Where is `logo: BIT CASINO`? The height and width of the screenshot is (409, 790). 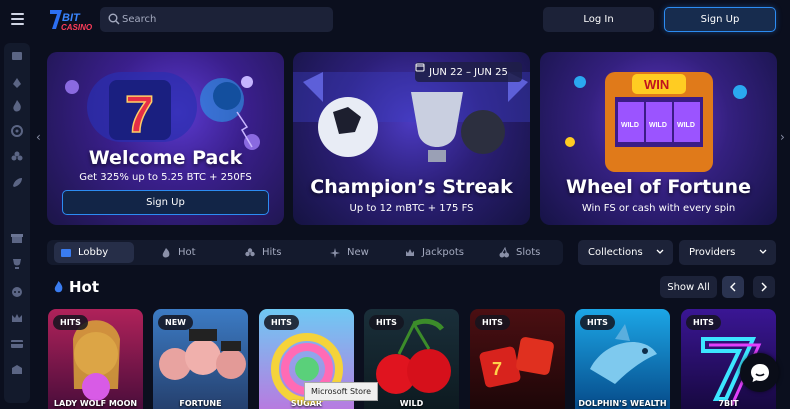 logo: BIT CASINO is located at coordinates (70, 20).